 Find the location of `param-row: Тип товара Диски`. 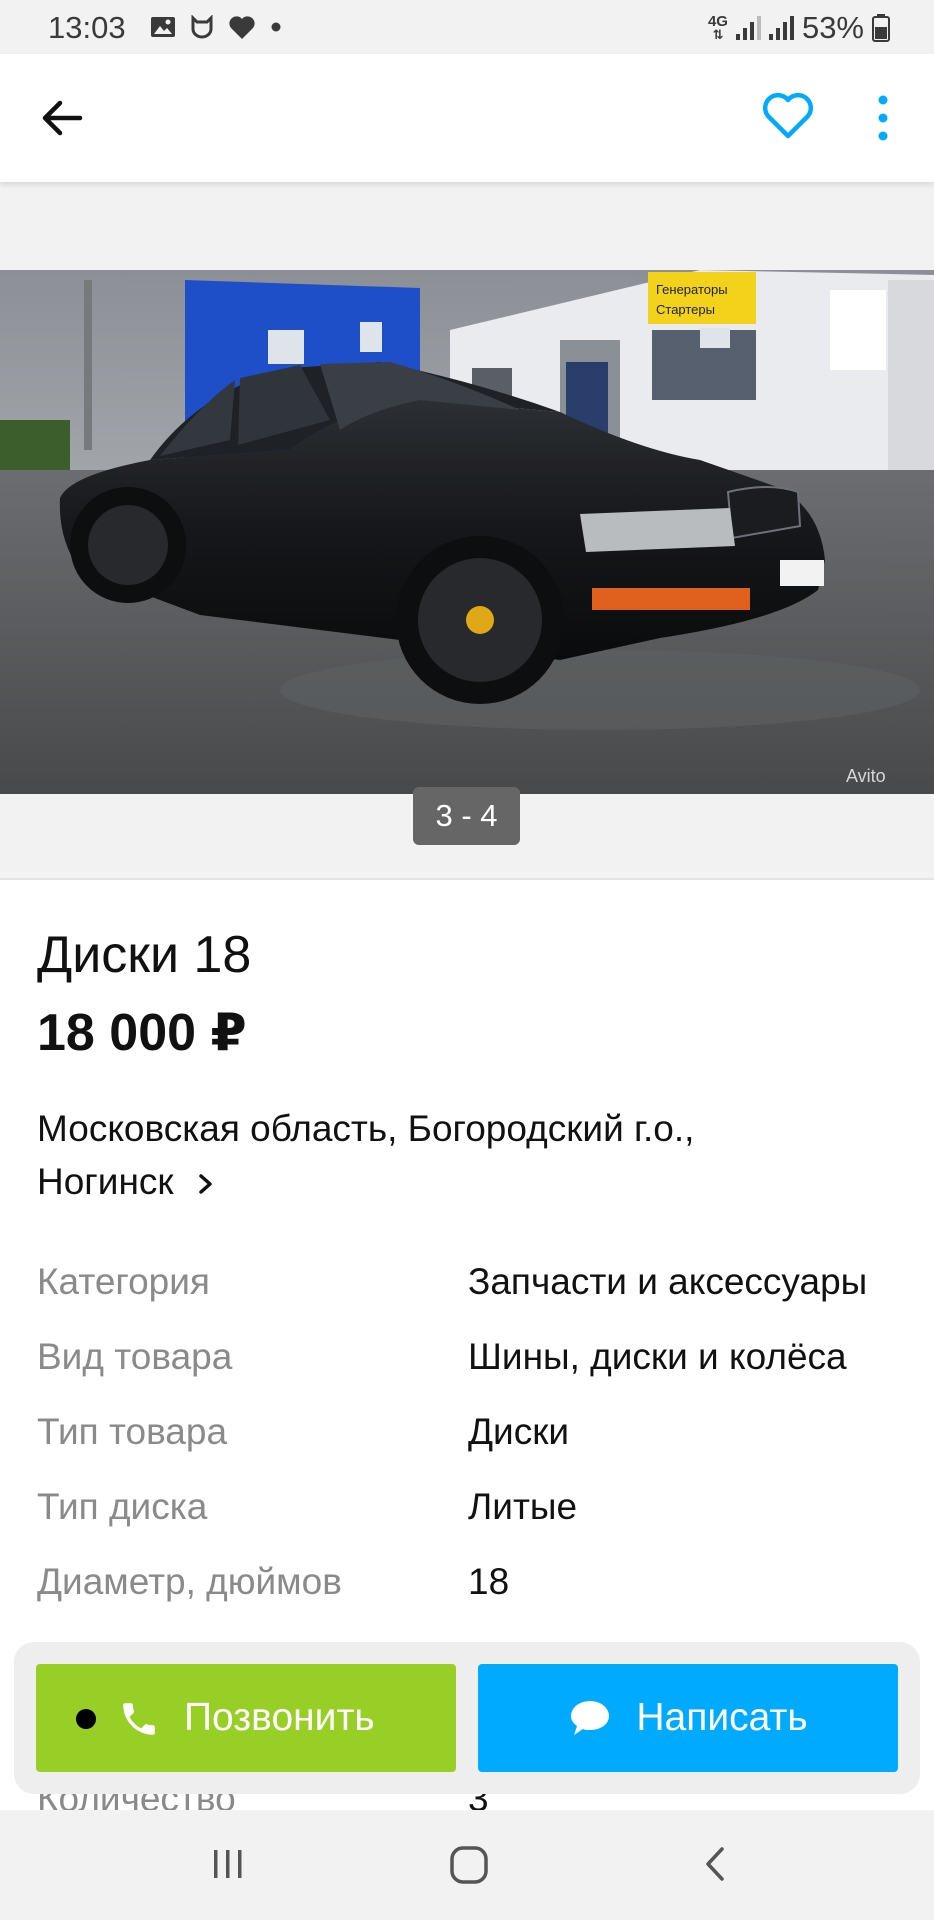

param-row: Тип товара Диски is located at coordinates (477, 1440).